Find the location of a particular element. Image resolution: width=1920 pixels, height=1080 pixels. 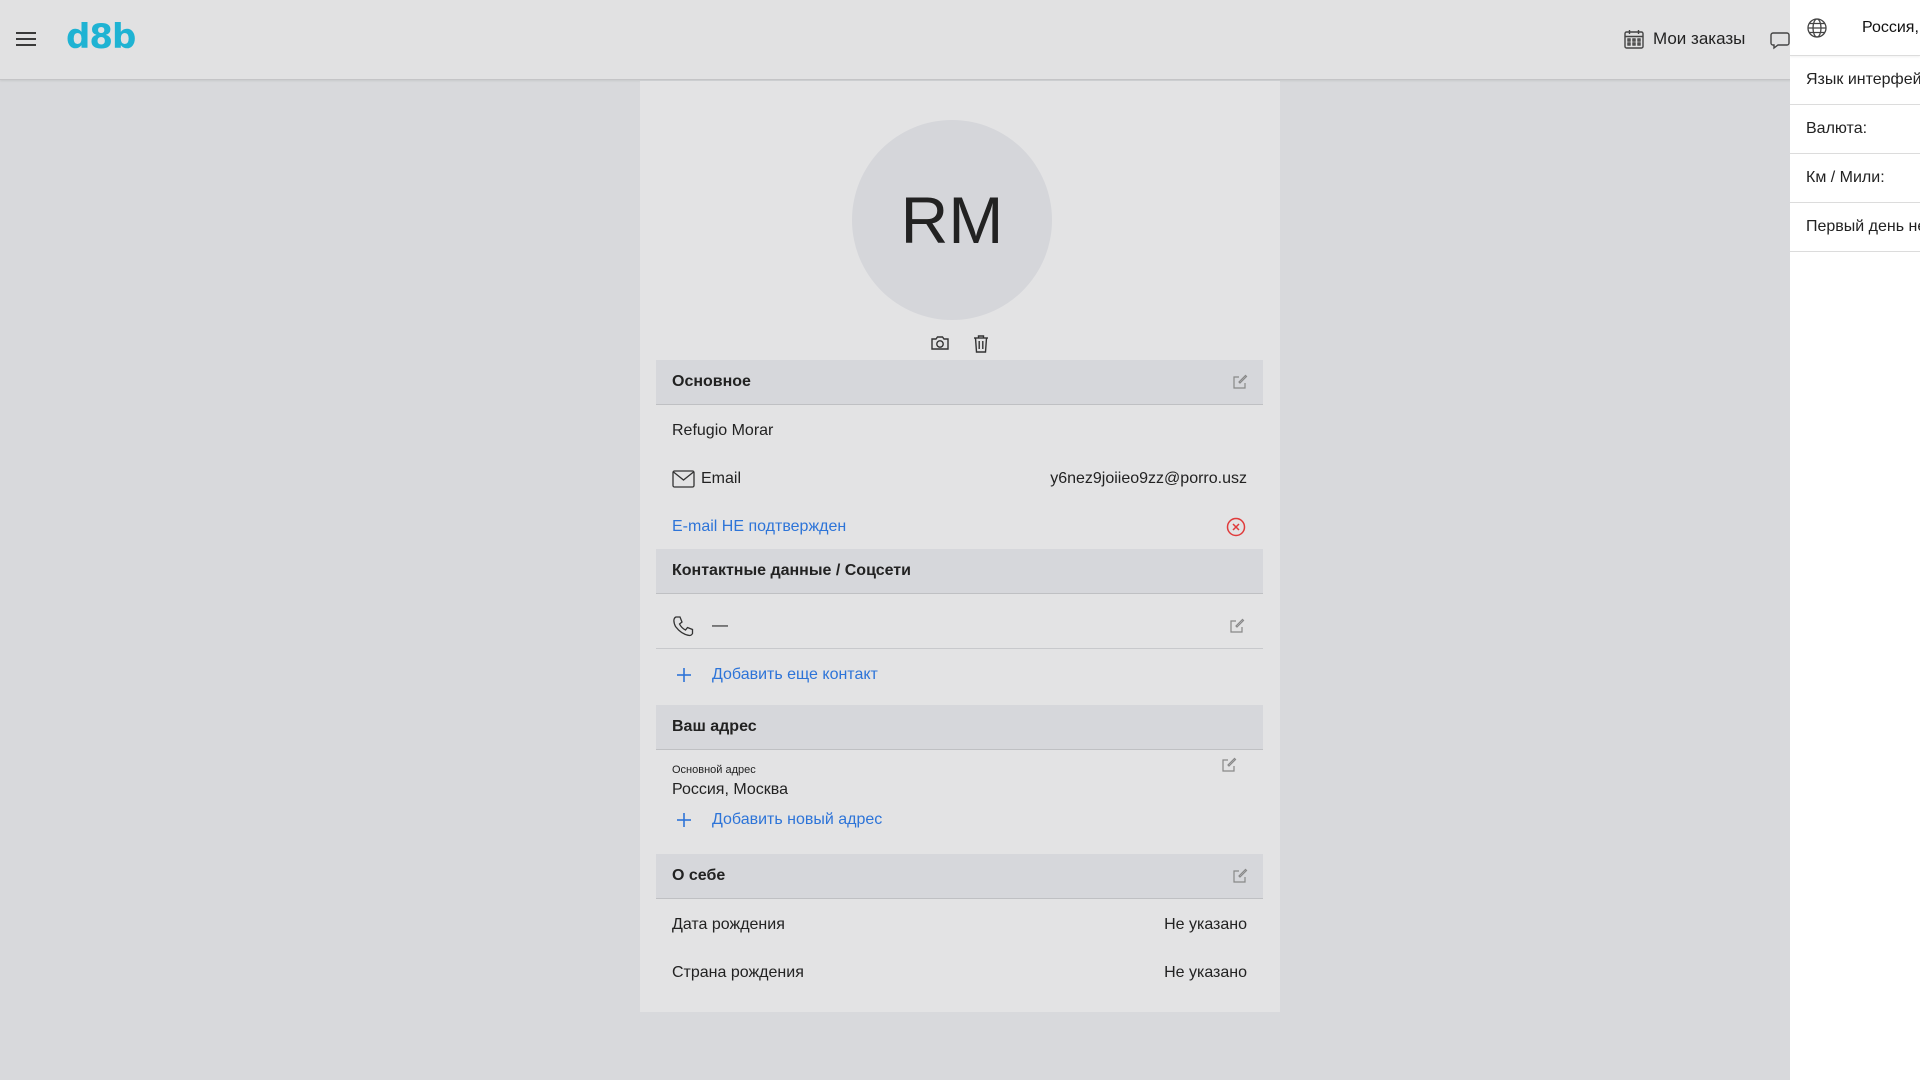

my-orders-label: Мои заказы is located at coordinates (1699, 38).